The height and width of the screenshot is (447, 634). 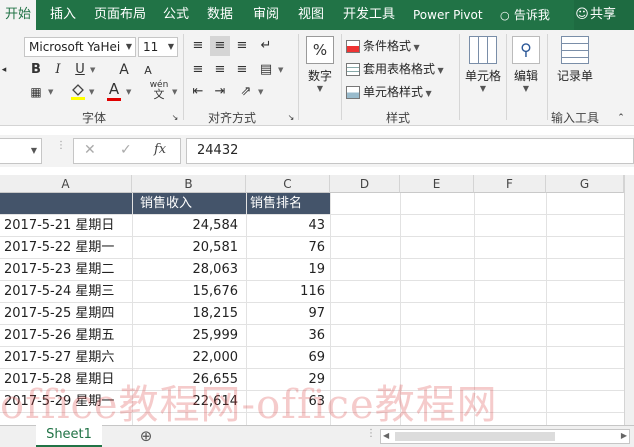 What do you see at coordinates (68, 270) in the screenshot?
I see `date-cell: 2017-5-23 星期二` at bounding box center [68, 270].